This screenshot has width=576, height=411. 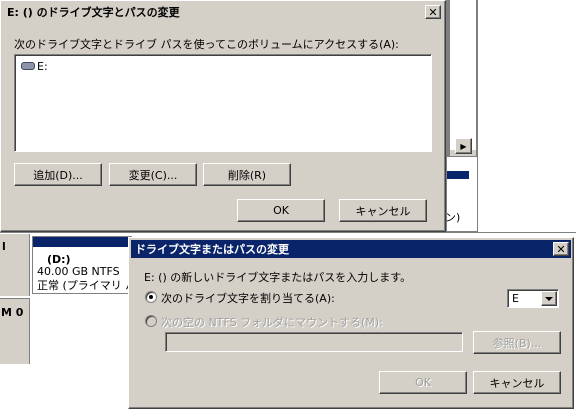 I want to click on list-item: E:, so click(x=34, y=66).